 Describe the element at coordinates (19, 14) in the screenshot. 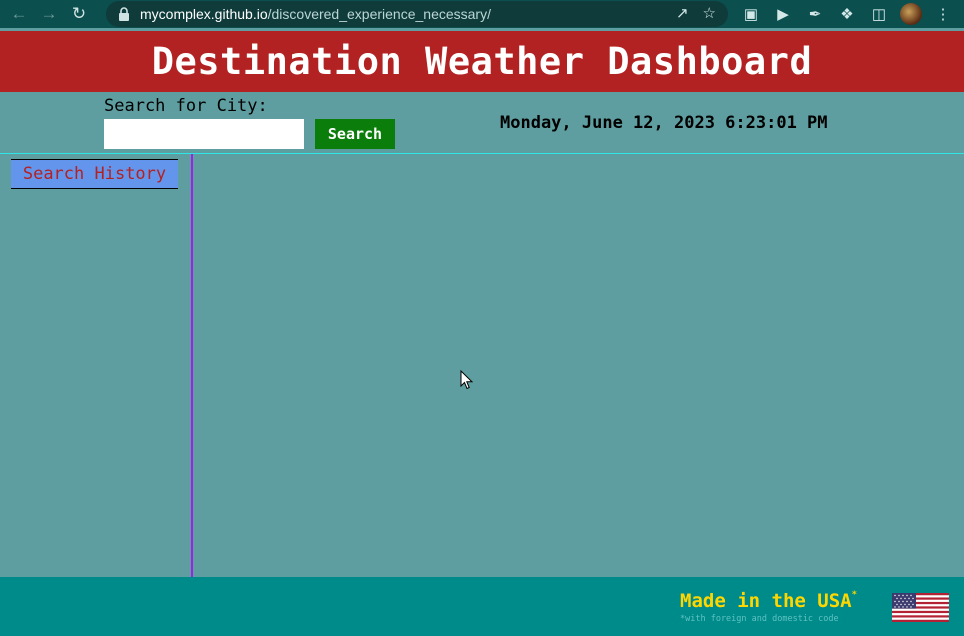

I see `back-arrow-icon: ←` at that location.